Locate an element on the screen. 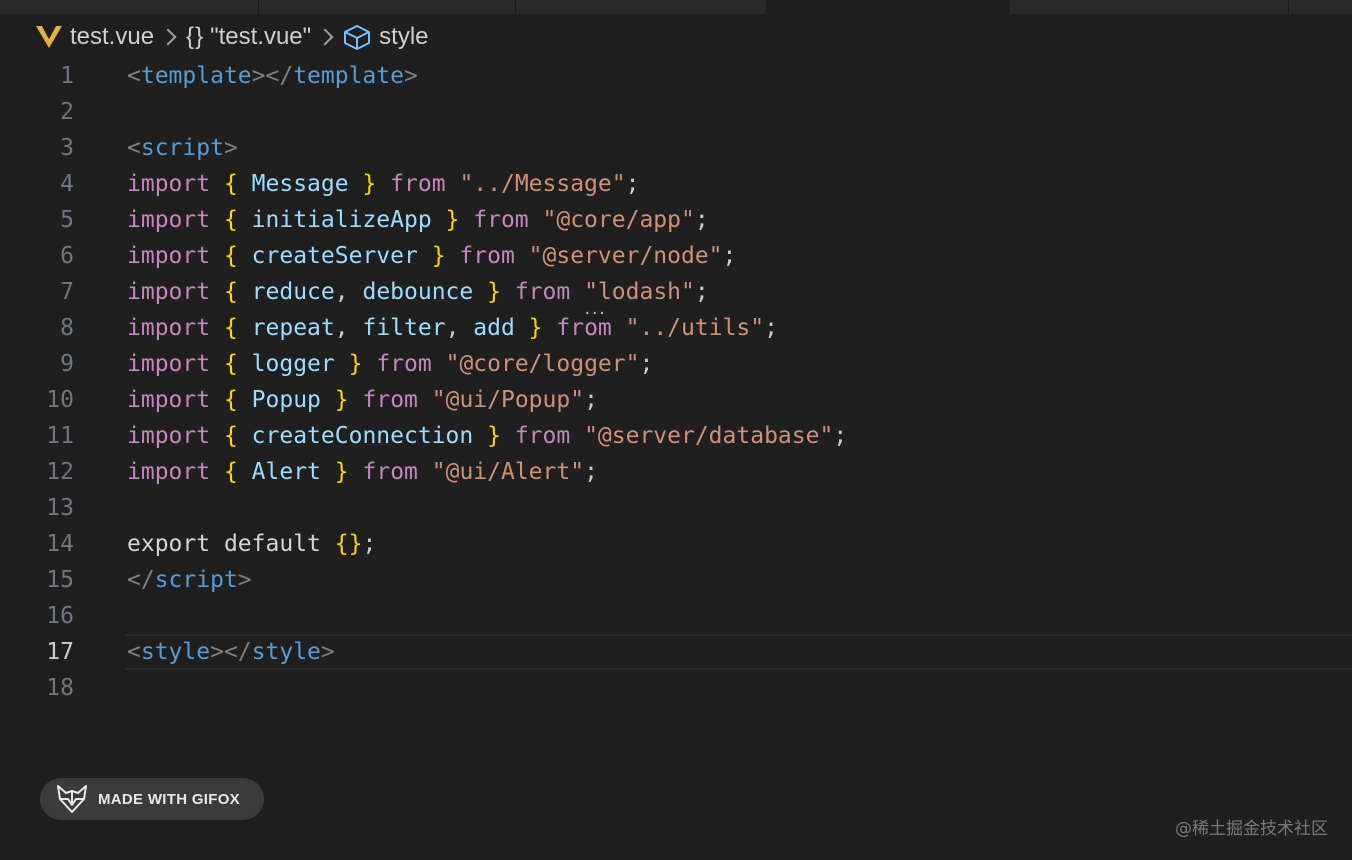  code-text: import { logger } from "@core/logger"; is located at coordinates (390, 364).